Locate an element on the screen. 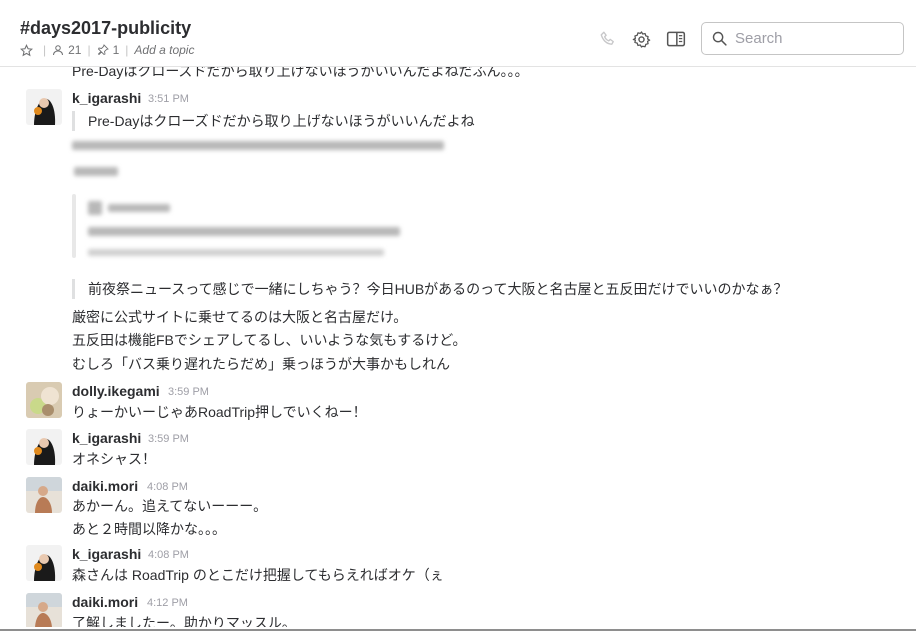 This screenshot has width=916, height=631. pins-count: 1 is located at coordinates (108, 50).